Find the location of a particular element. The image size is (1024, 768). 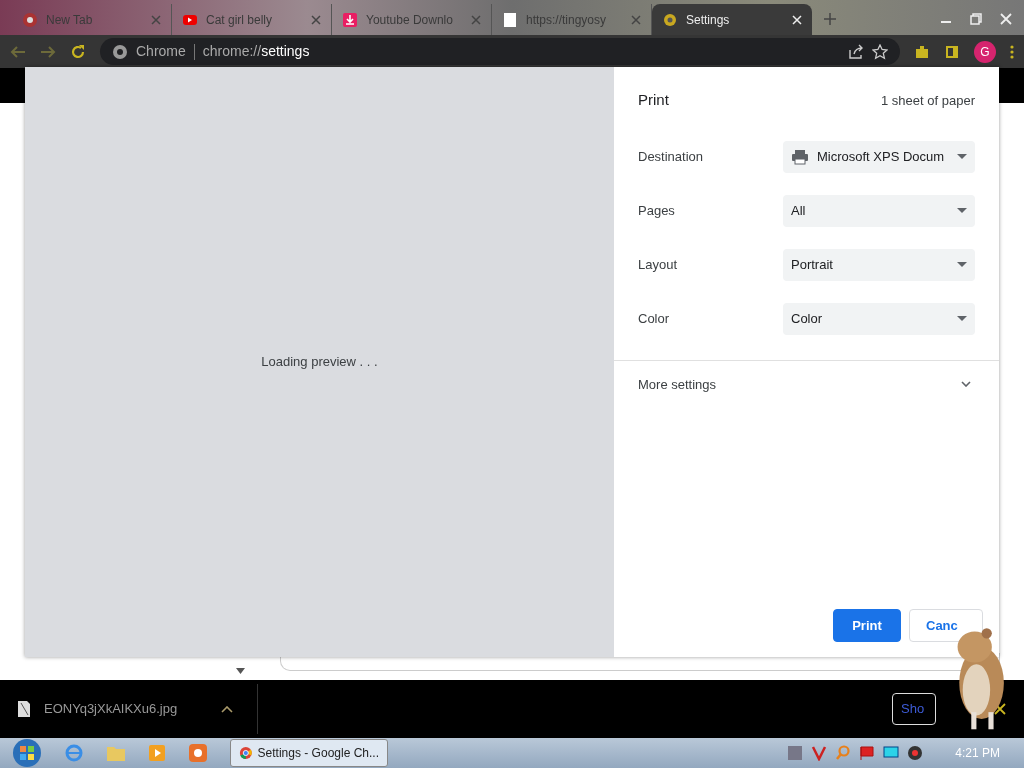

site-label: Chrome is located at coordinates (161, 51).